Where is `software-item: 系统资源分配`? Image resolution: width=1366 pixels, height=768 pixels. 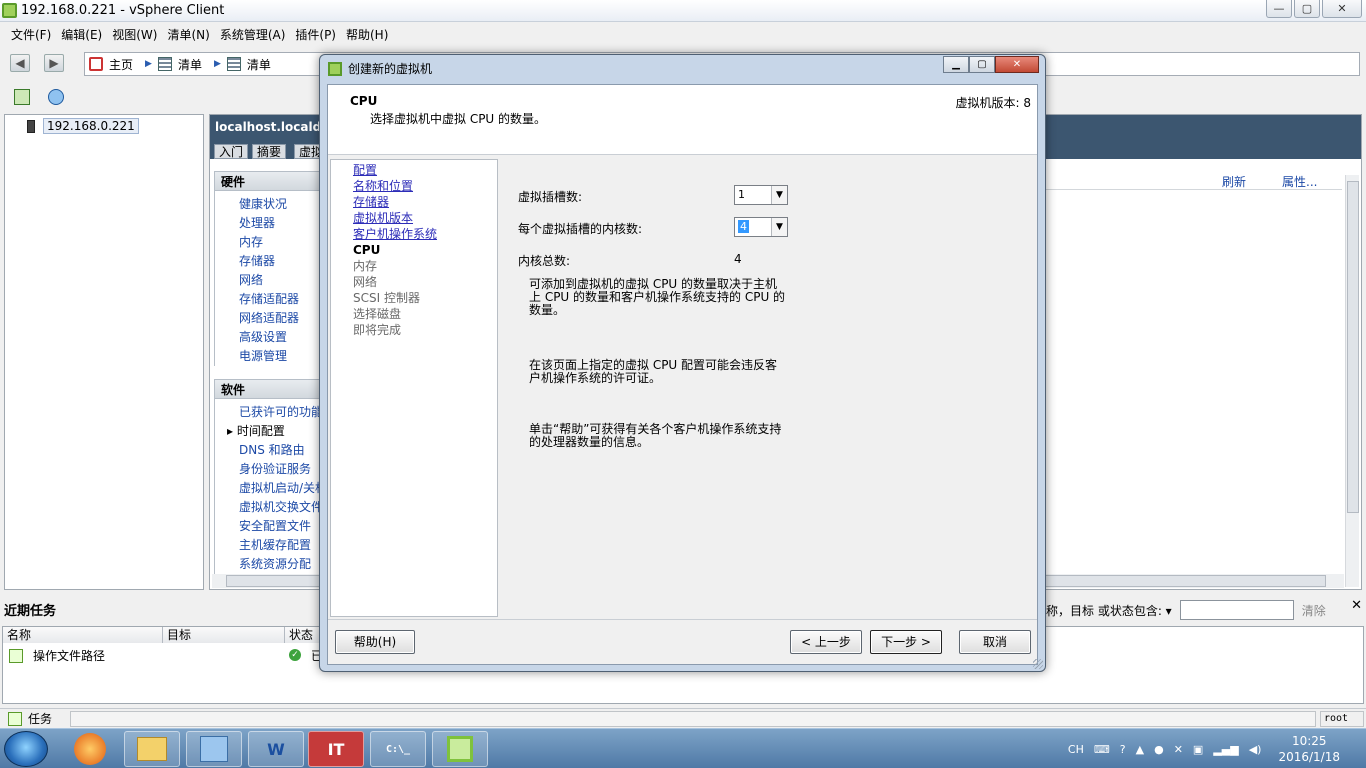 software-item: 系统资源分配 is located at coordinates (280, 564).